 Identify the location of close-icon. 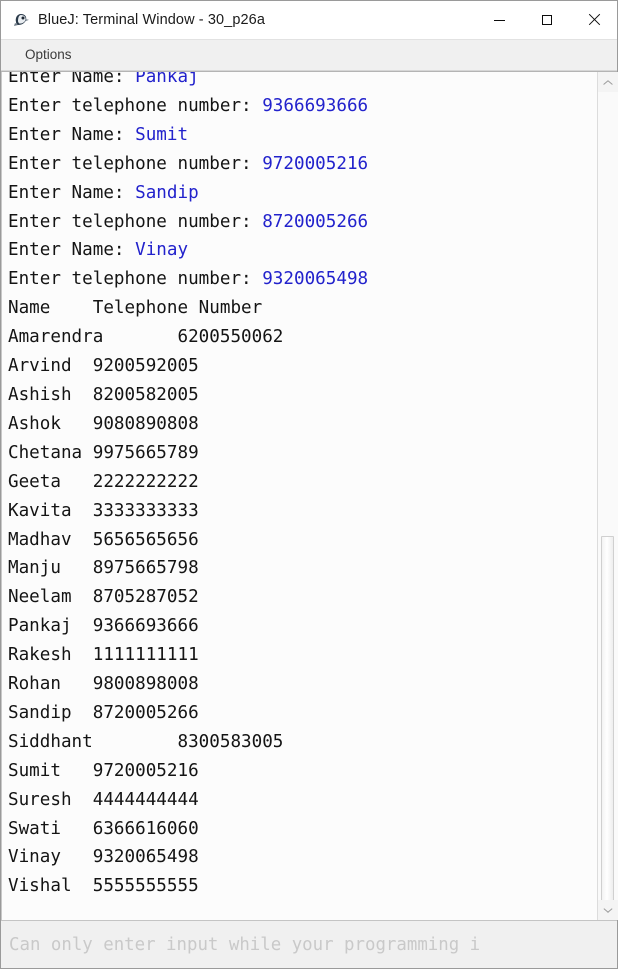
(594, 20).